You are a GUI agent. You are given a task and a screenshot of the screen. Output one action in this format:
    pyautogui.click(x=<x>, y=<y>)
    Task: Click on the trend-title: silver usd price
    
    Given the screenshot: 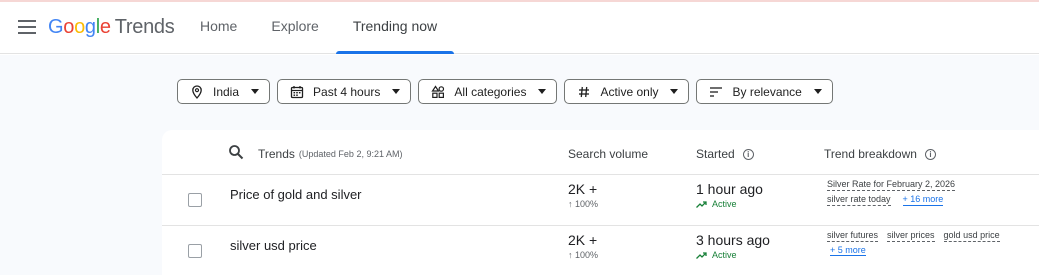 What is the action you would take?
    pyautogui.click(x=273, y=245)
    